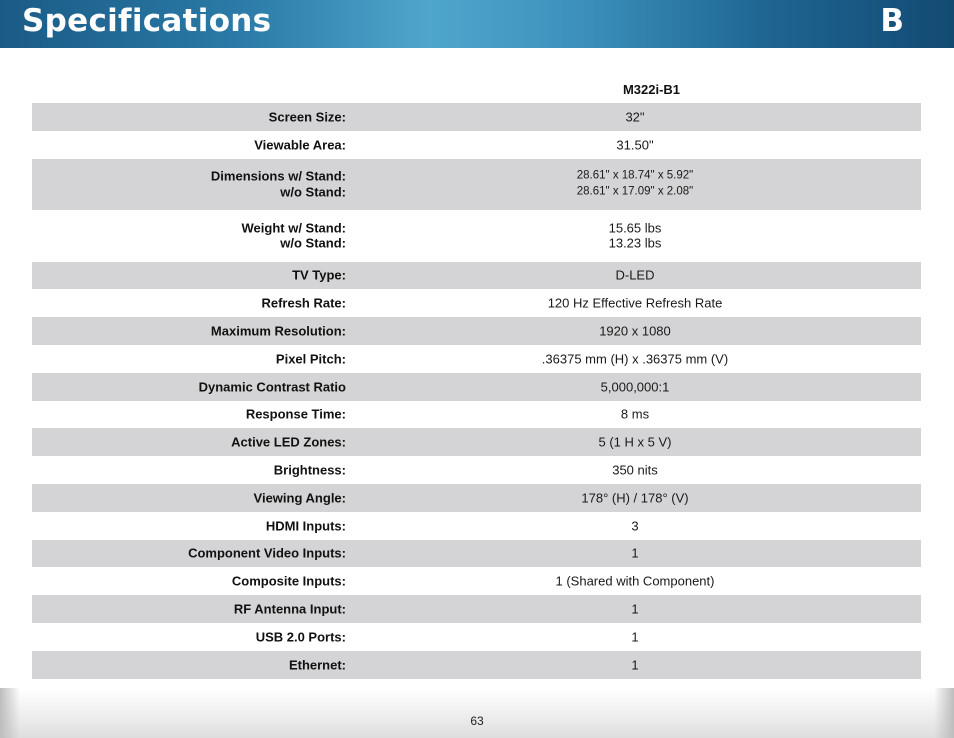  Describe the element at coordinates (635, 359) in the screenshot. I see `spec-value: .36375 mm (H) x .36375 mm (V)` at that location.